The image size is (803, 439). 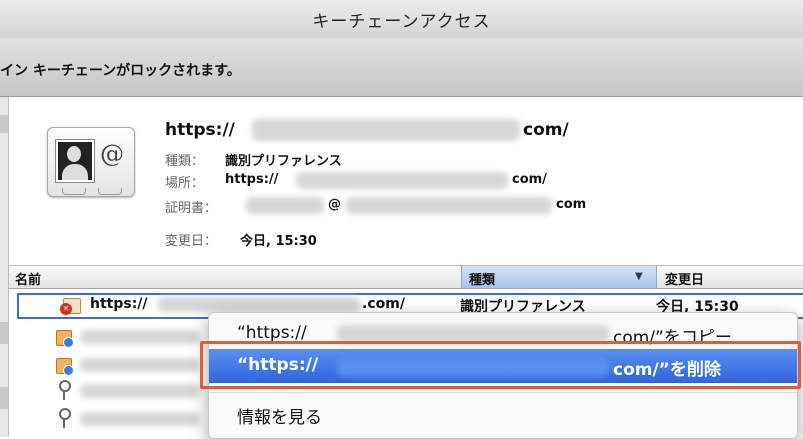 What do you see at coordinates (639, 276) in the screenshot?
I see `sort-descending-icon: ▼` at bounding box center [639, 276].